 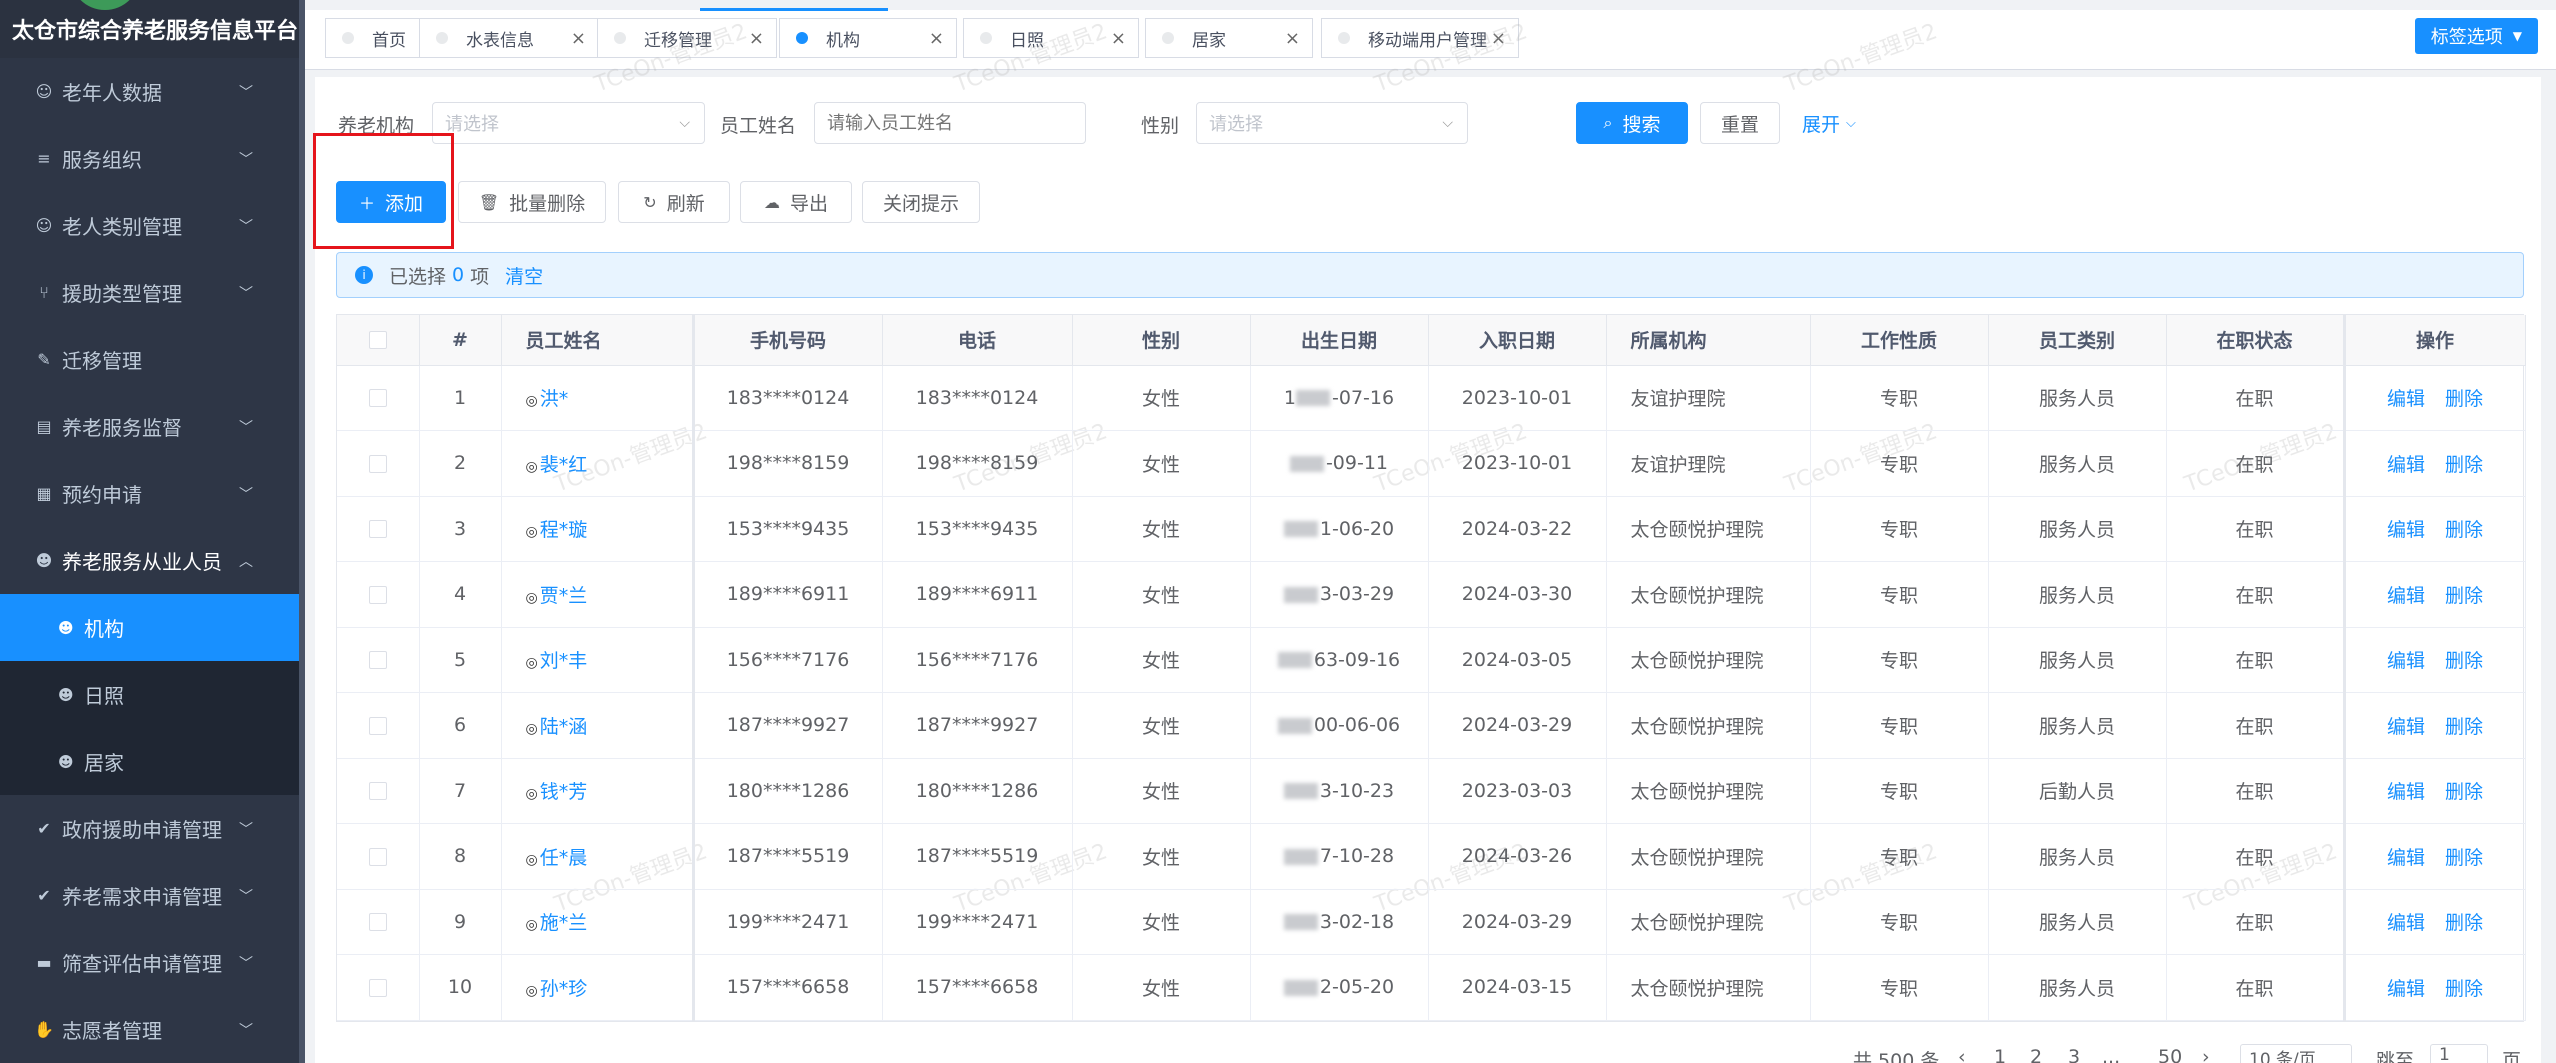 What do you see at coordinates (2074, 1054) in the screenshot?
I see `pagination-page: 3` at bounding box center [2074, 1054].